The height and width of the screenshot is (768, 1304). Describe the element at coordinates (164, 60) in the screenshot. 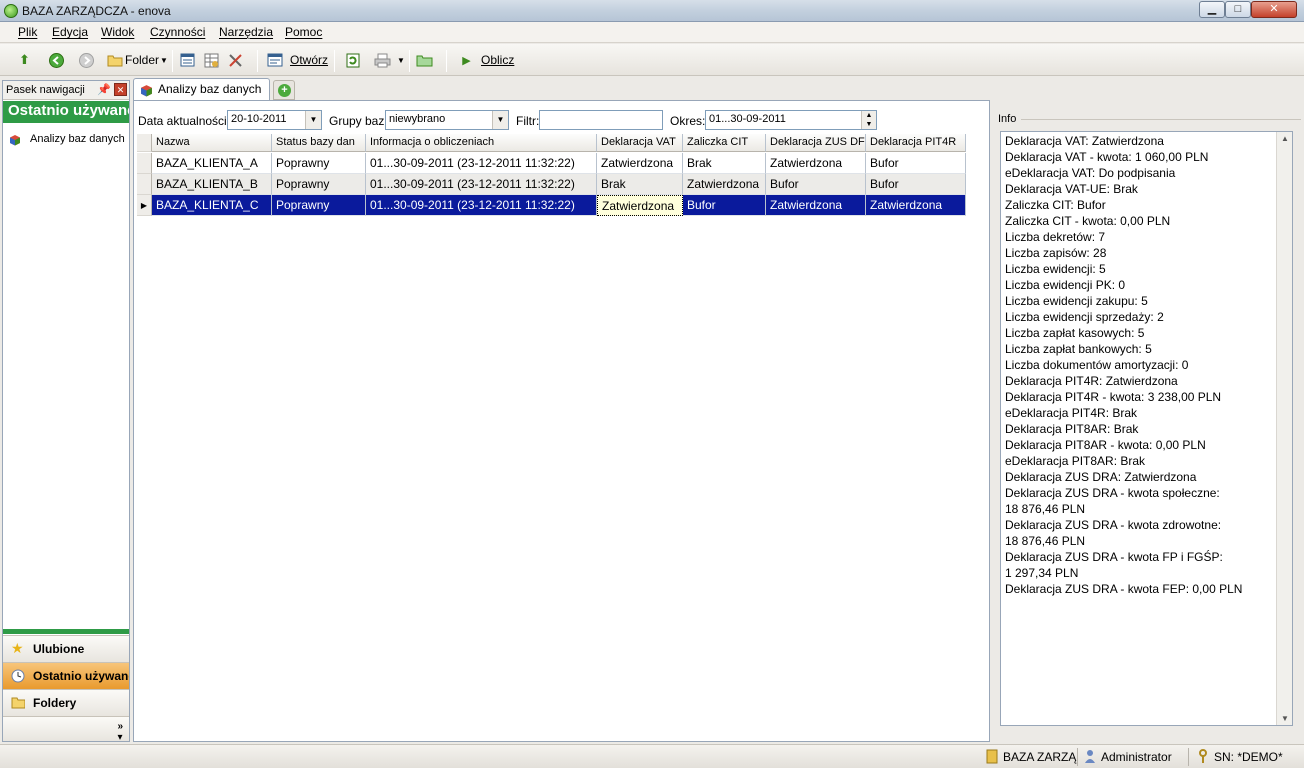

I see `folder-dropdown-icon: ▼` at that location.